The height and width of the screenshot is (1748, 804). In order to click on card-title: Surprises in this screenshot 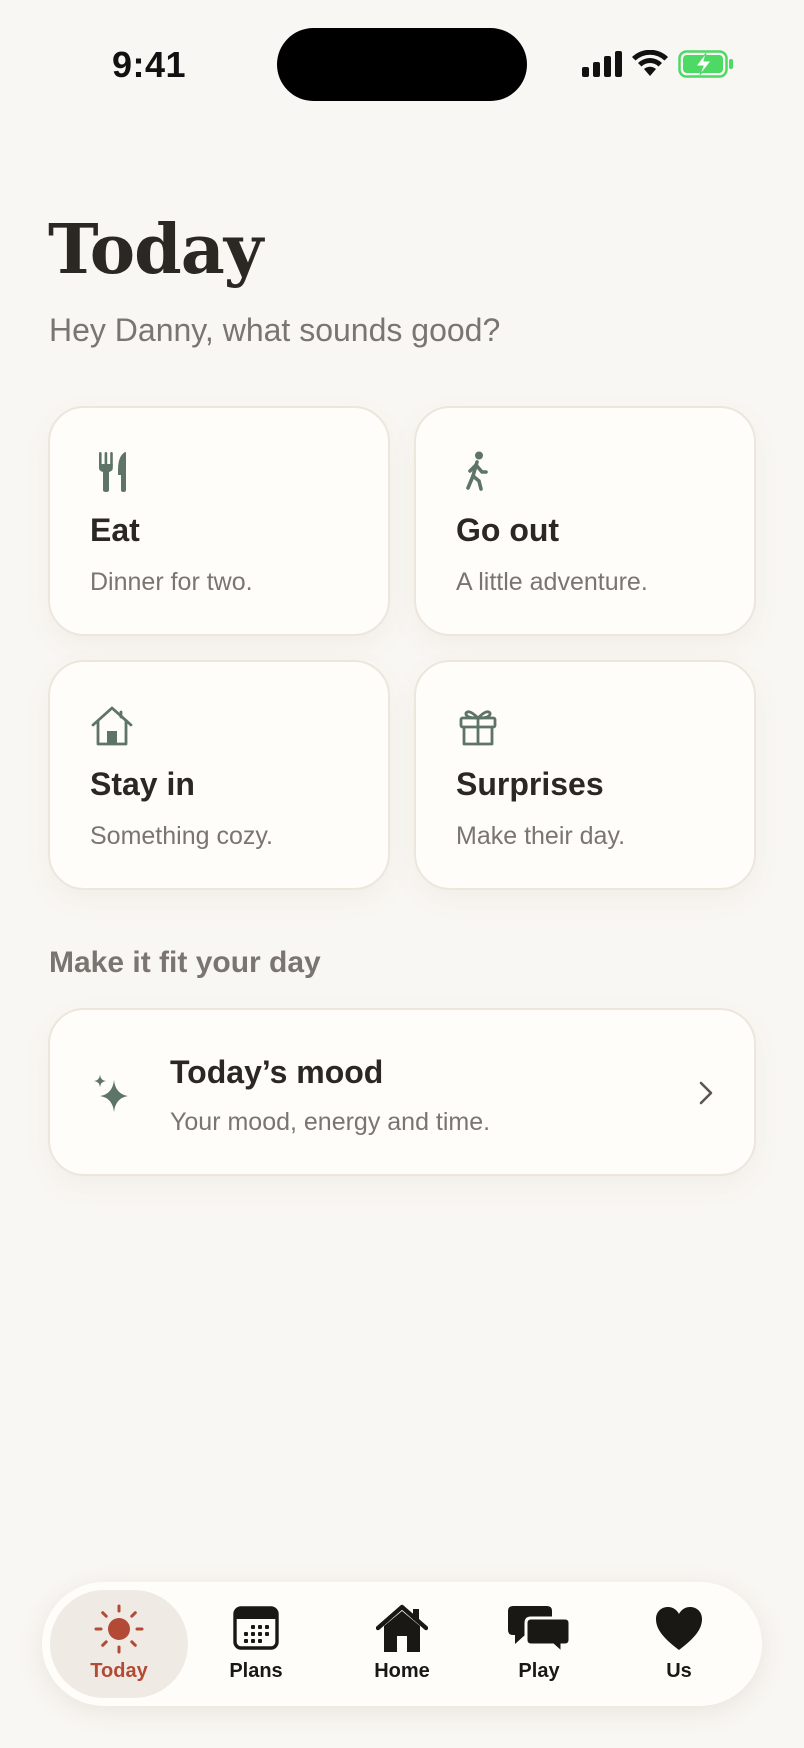, I will do `click(530, 784)`.